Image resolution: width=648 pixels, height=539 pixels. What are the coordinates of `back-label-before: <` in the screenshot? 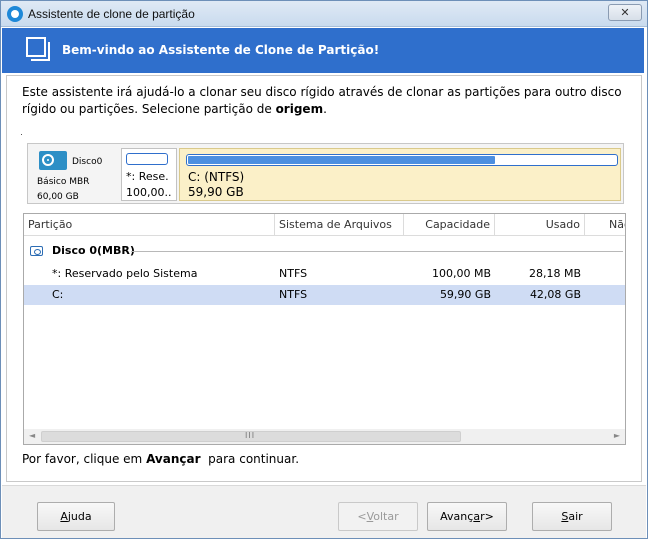 It's located at (362, 516).